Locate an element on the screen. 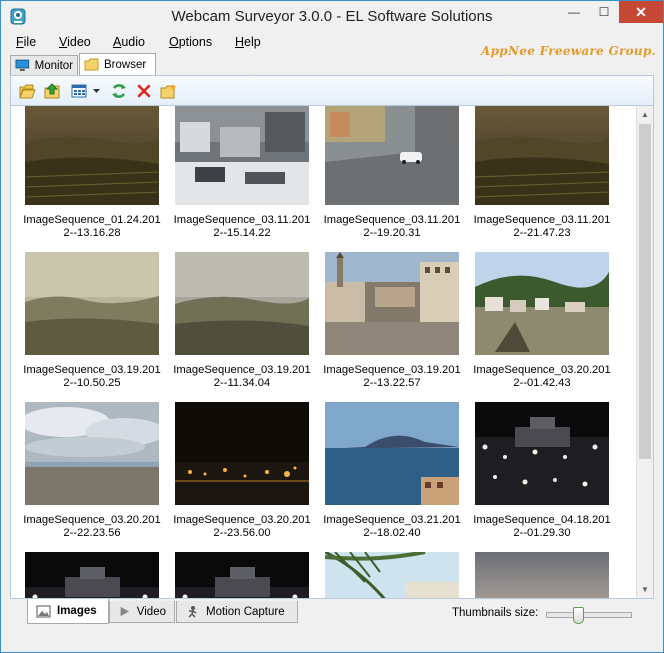 The width and height of the screenshot is (664, 653). thumbnail-caption-line2: 2--19.20.31 is located at coordinates (392, 233).